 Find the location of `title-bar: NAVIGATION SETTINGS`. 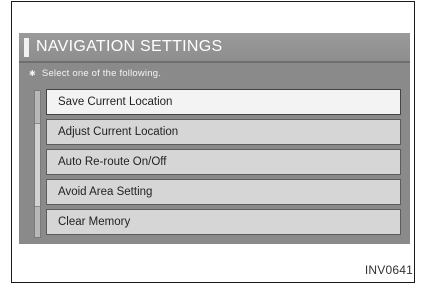

title-bar: NAVIGATION SETTINGS is located at coordinates (214, 48).